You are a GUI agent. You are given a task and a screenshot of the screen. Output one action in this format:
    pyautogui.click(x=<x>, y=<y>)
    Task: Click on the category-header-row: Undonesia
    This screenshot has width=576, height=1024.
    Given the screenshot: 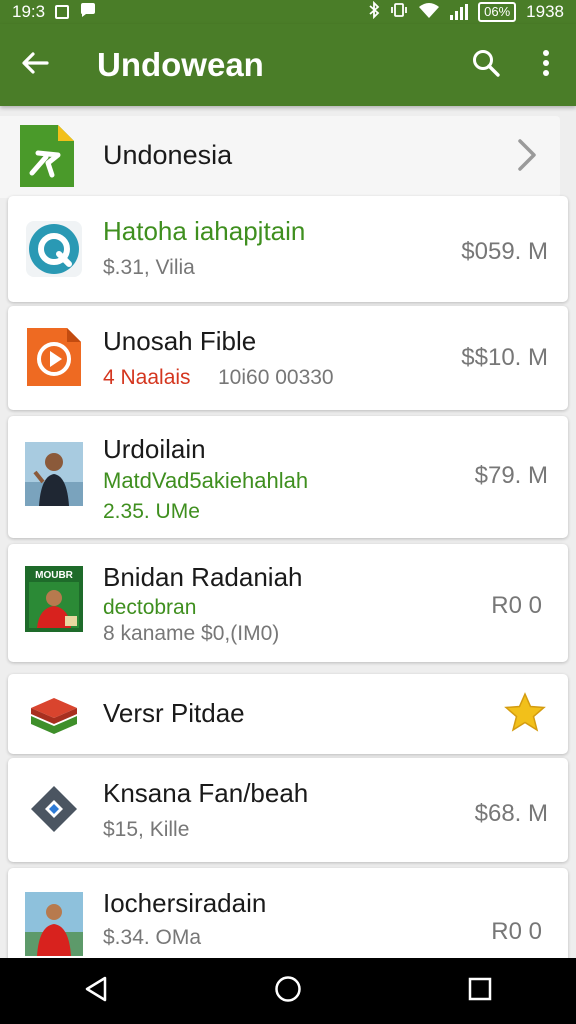 What is the action you would take?
    pyautogui.click(x=280, y=157)
    